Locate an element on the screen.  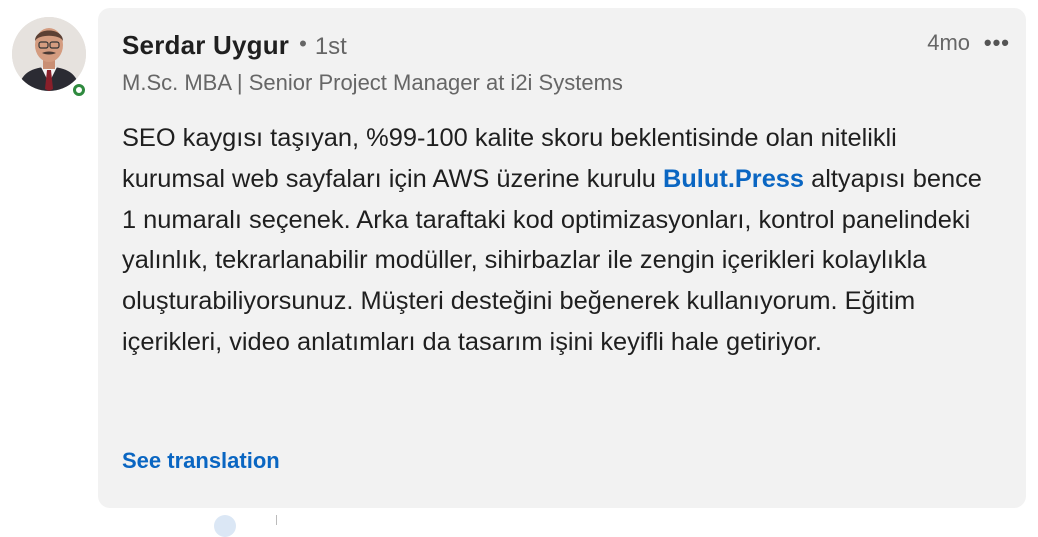
online-status-icon is located at coordinates (79, 90).